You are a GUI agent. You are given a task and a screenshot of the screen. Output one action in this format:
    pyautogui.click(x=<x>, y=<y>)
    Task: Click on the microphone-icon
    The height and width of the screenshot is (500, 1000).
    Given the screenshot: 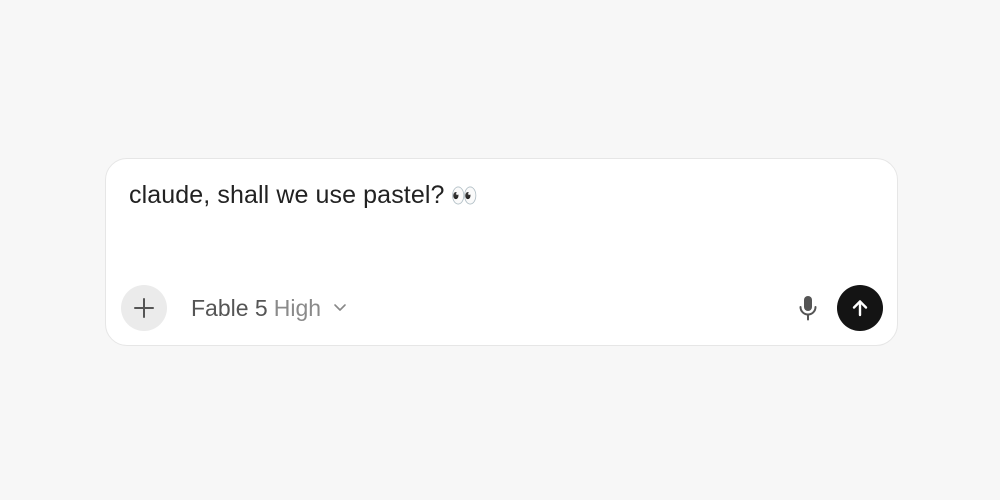 What is the action you would take?
    pyautogui.click(x=808, y=308)
    